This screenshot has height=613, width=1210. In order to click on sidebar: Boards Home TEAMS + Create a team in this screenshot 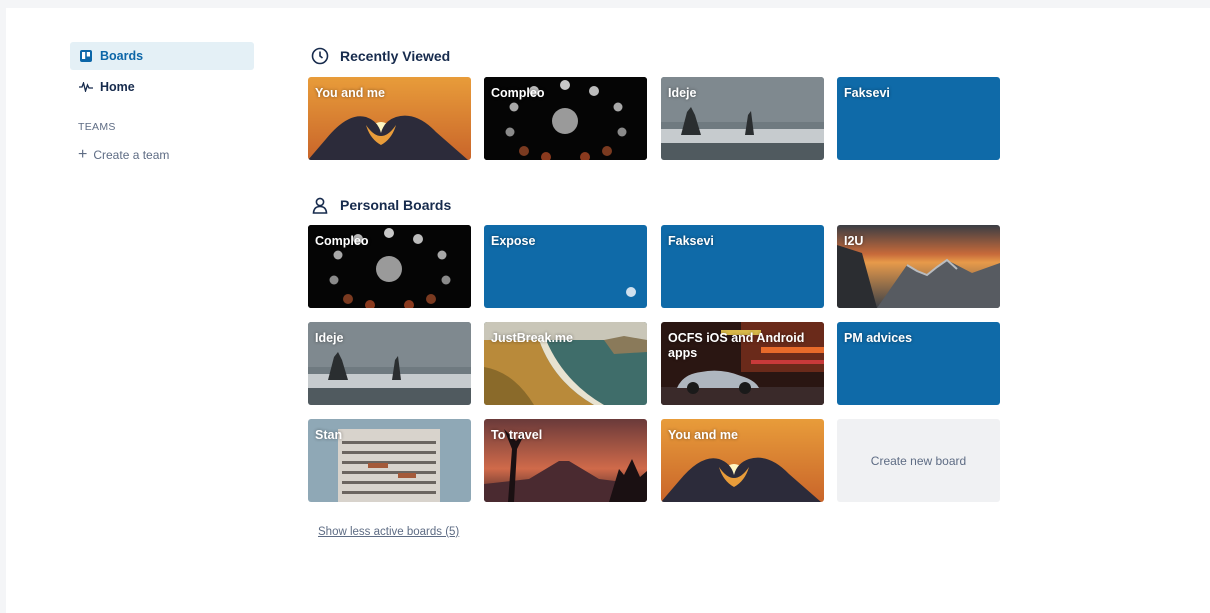, I will do `click(162, 103)`.